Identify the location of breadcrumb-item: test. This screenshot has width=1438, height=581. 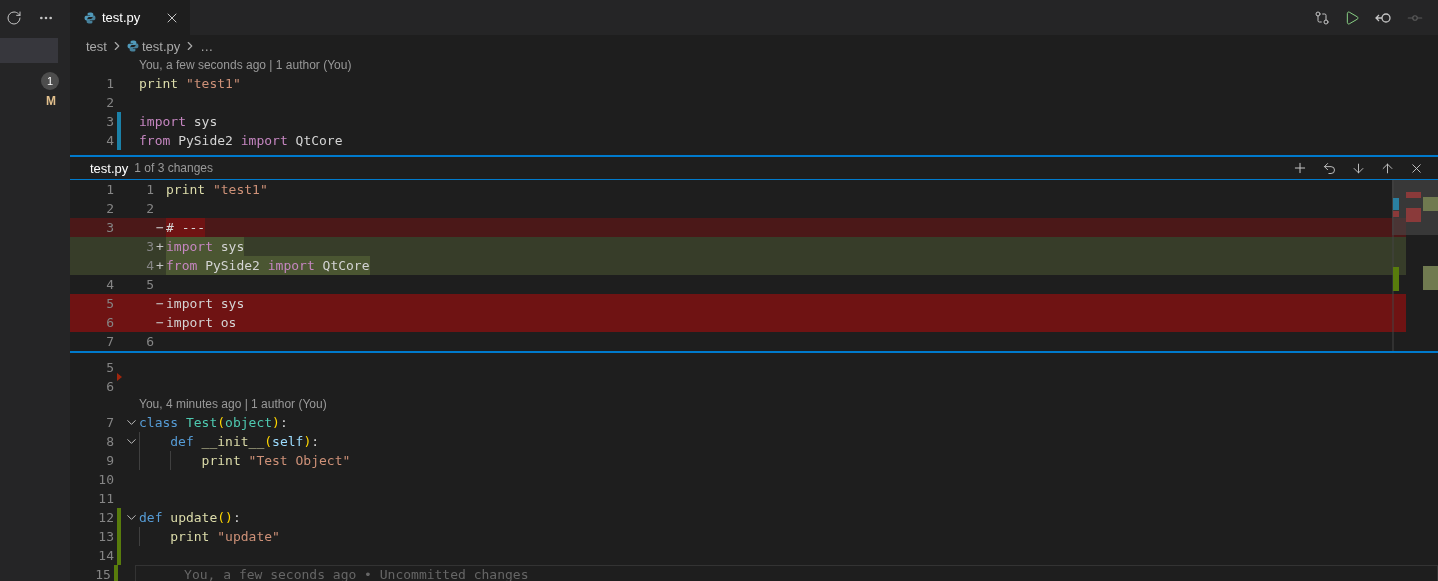
(96, 46).